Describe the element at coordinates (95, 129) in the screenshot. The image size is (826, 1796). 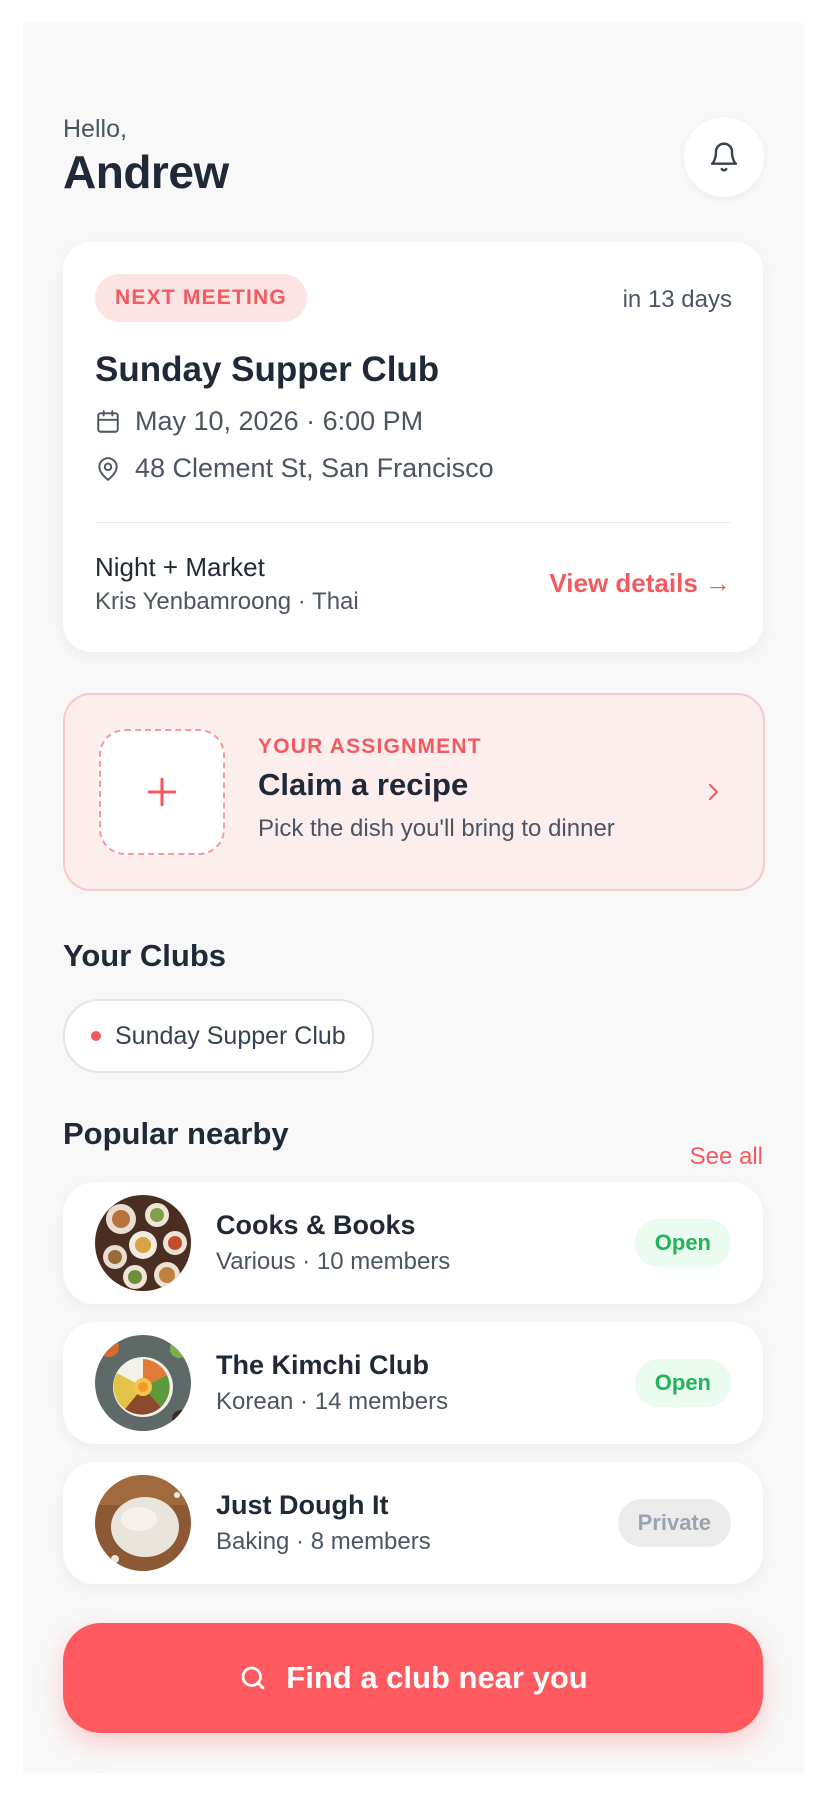
I see `greeting-label: Hello,` at that location.